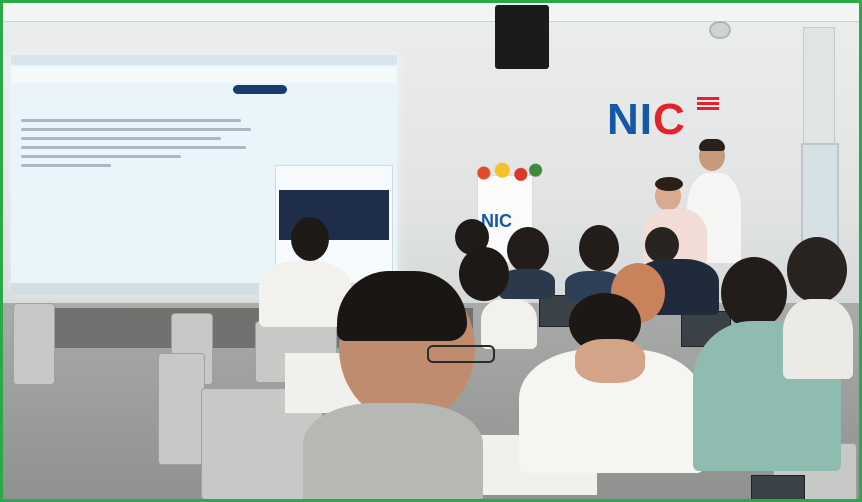 Image resolution: width=862 pixels, height=502 pixels. What do you see at coordinates (820, 195) in the screenshot?
I see `window` at bounding box center [820, 195].